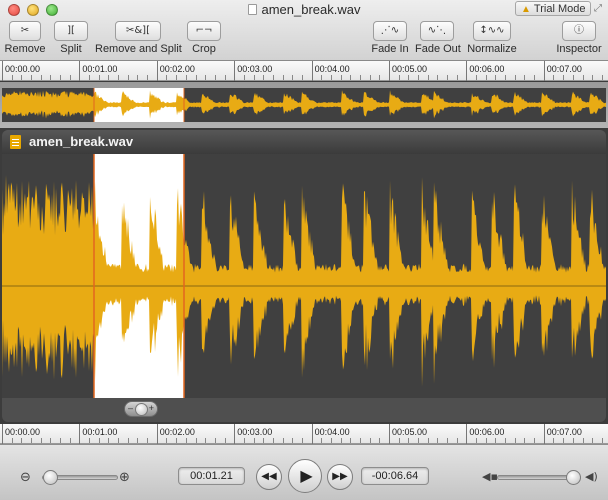 The height and width of the screenshot is (500, 608). Describe the element at coordinates (487, 432) in the screenshot. I see `ruler-label: 00:06.00` at that location.